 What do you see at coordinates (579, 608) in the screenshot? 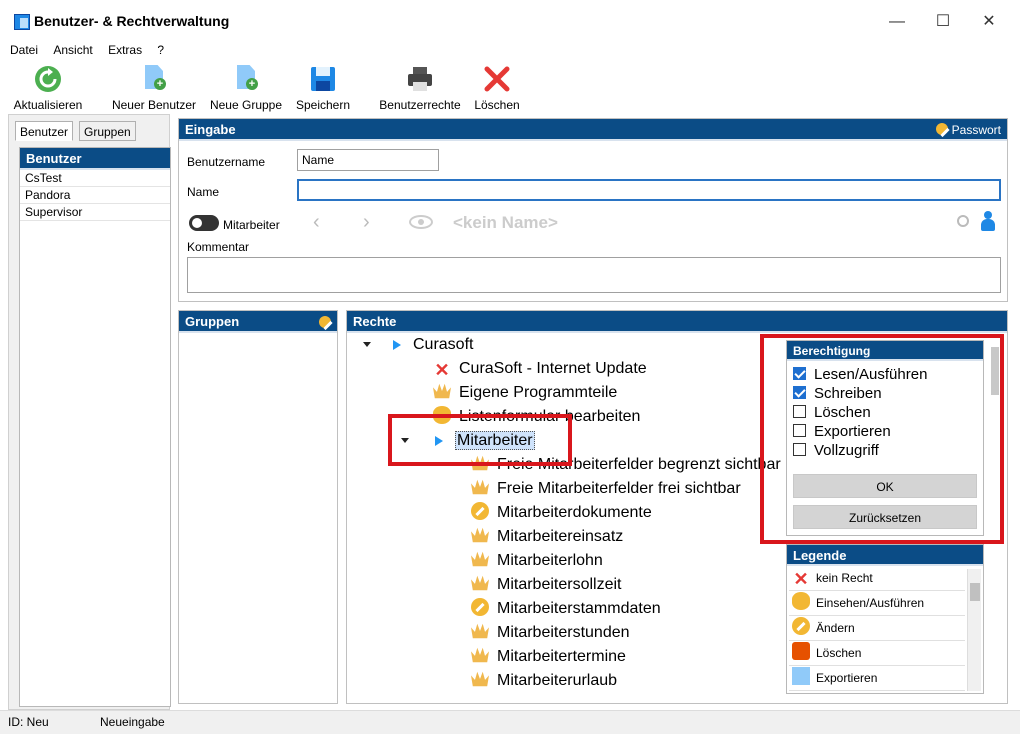
I see `tree-item-label: Mitarbeiterstammdaten` at bounding box center [579, 608].